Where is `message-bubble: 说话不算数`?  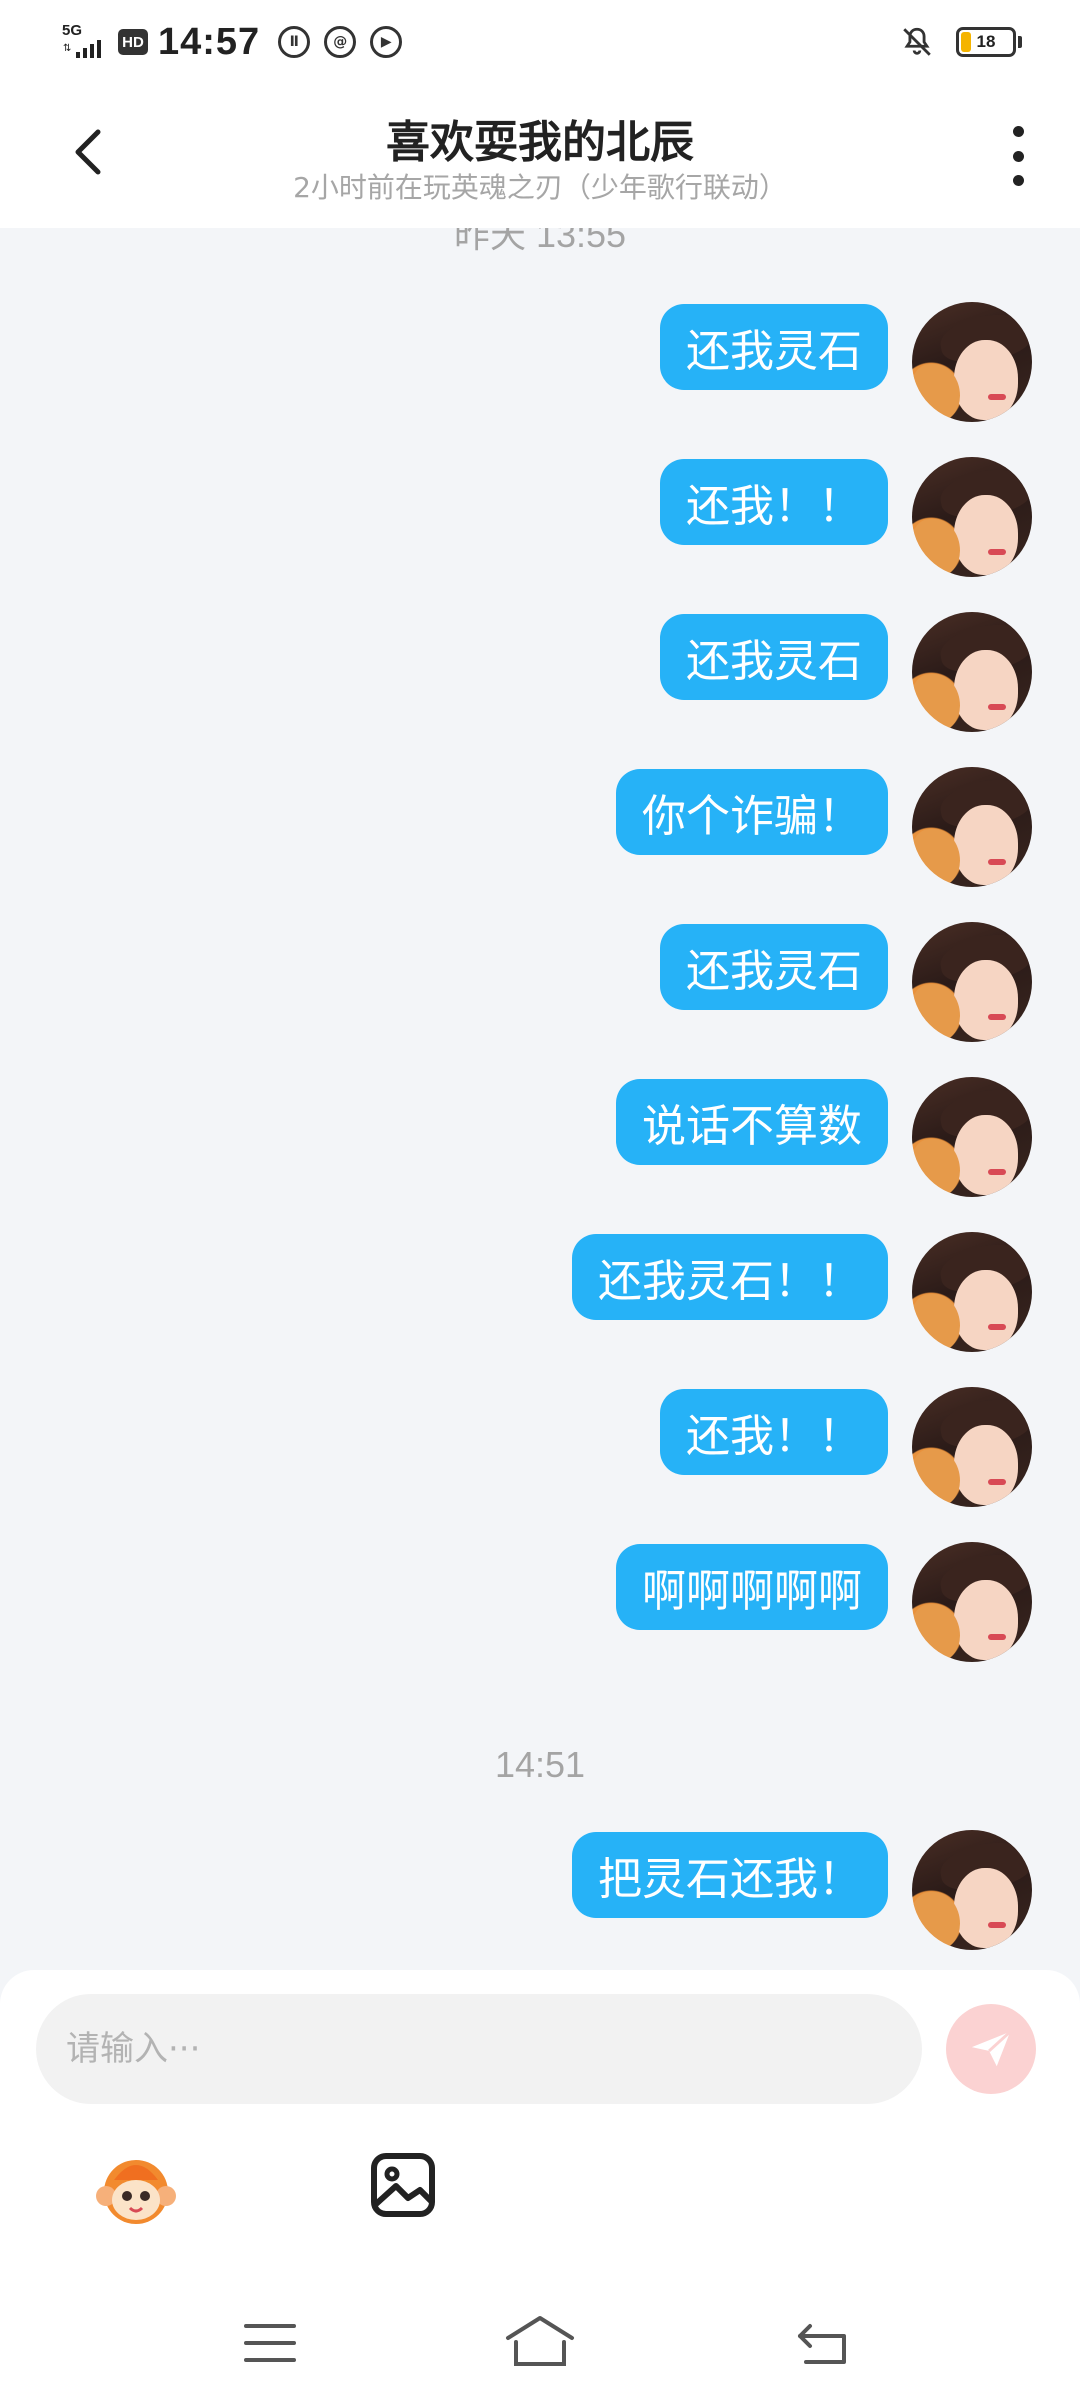 message-bubble: 说话不算数 is located at coordinates (752, 1122).